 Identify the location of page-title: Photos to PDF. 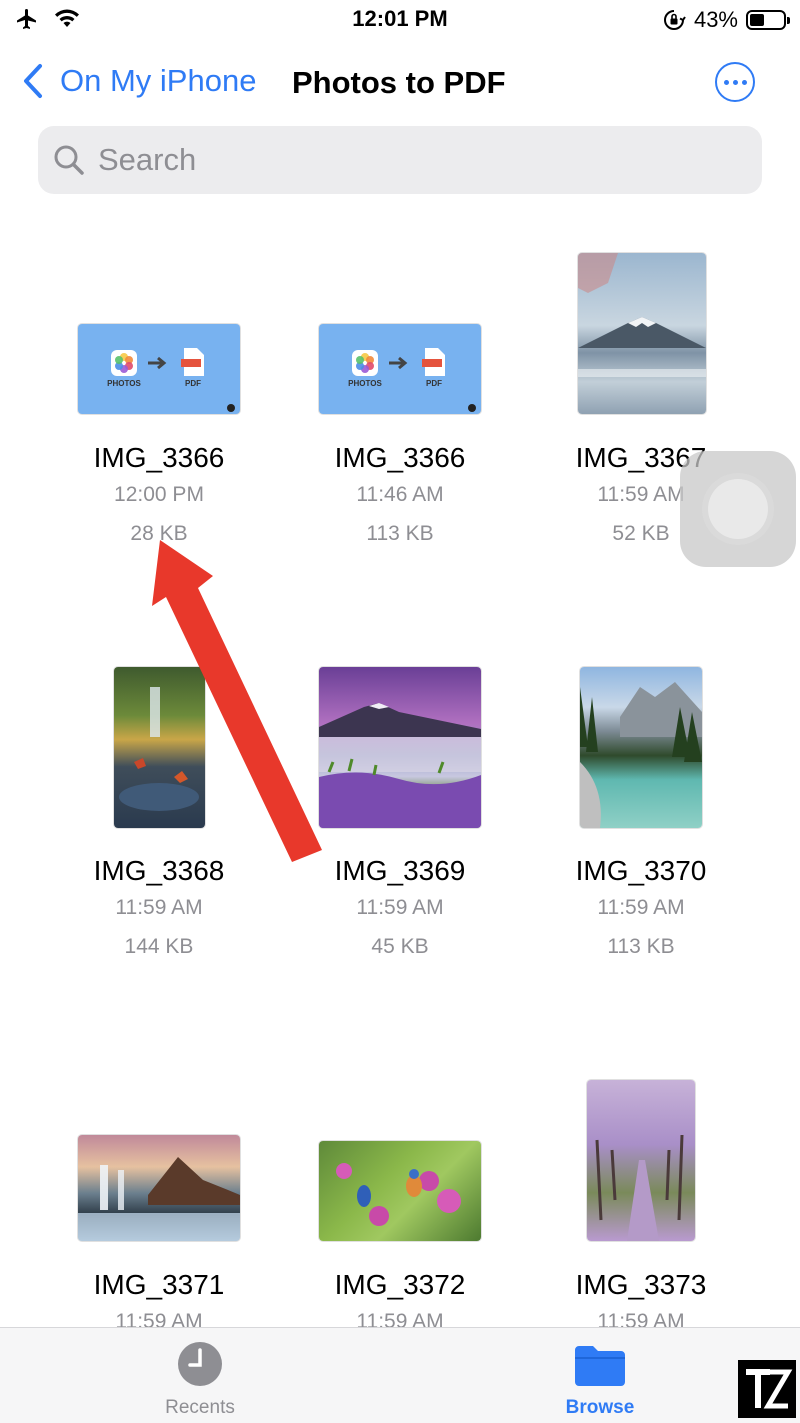
(399, 82).